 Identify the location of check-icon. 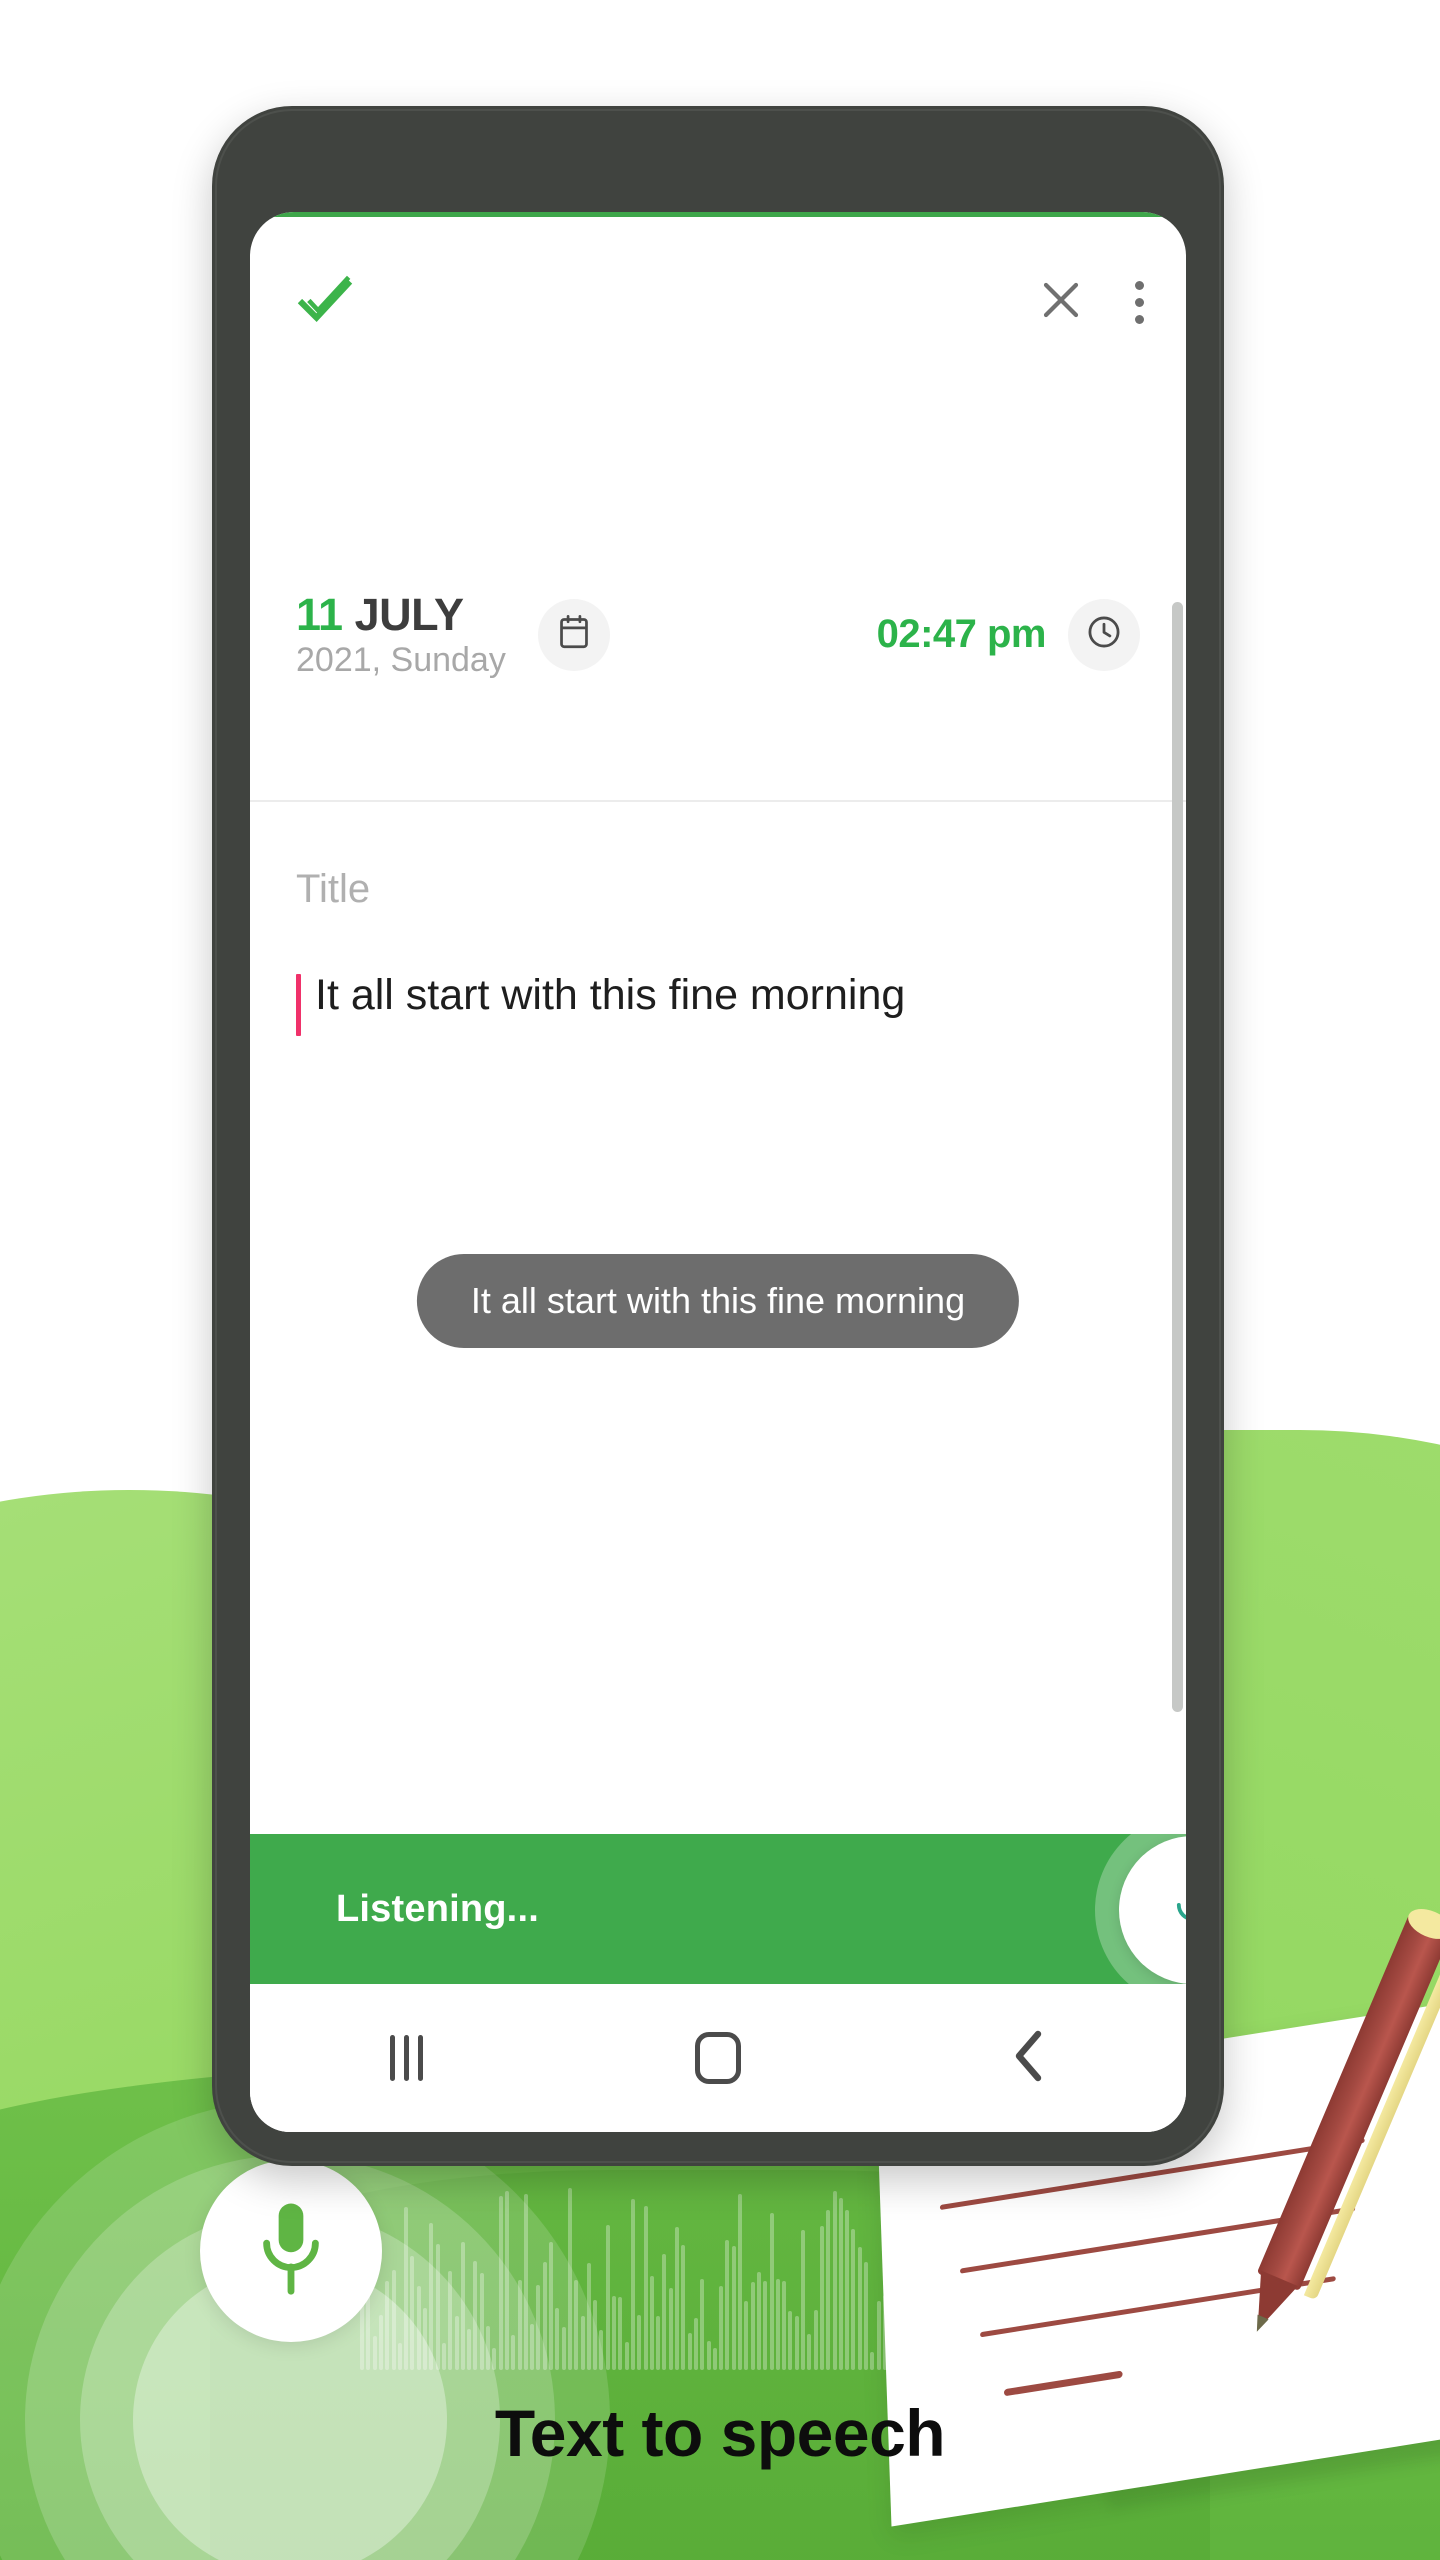
(325, 302).